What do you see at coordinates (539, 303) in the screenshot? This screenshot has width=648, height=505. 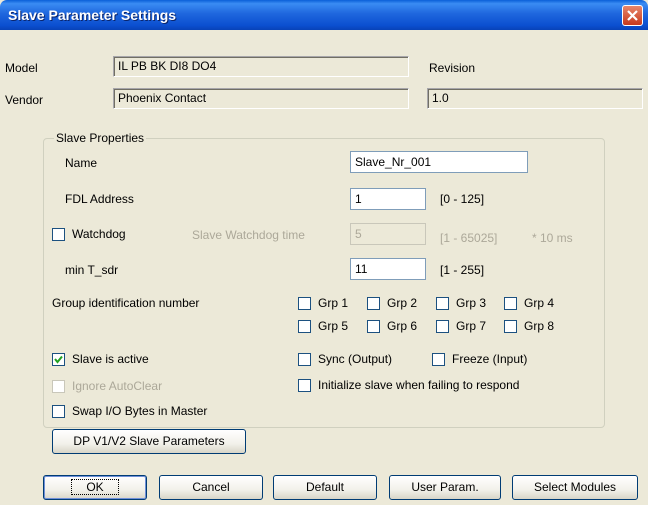 I see `grp-4-label: Grp 4` at bounding box center [539, 303].